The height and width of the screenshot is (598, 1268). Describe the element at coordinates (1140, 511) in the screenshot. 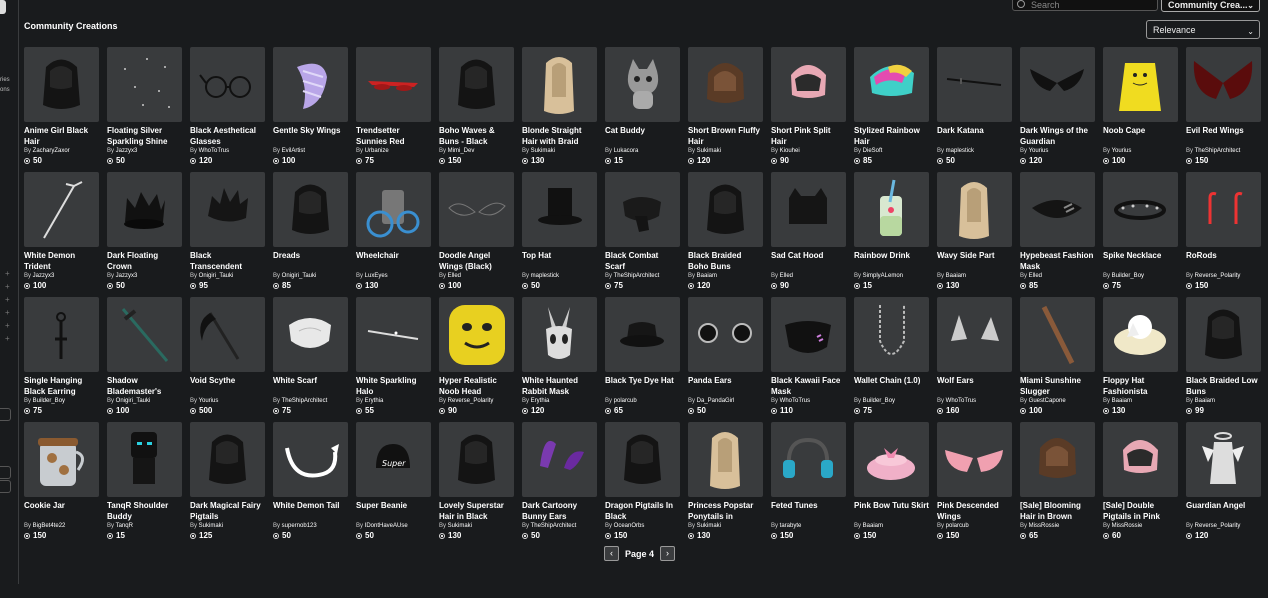

I see `item-name: [Sale] Double Pigtails in Pink` at that location.